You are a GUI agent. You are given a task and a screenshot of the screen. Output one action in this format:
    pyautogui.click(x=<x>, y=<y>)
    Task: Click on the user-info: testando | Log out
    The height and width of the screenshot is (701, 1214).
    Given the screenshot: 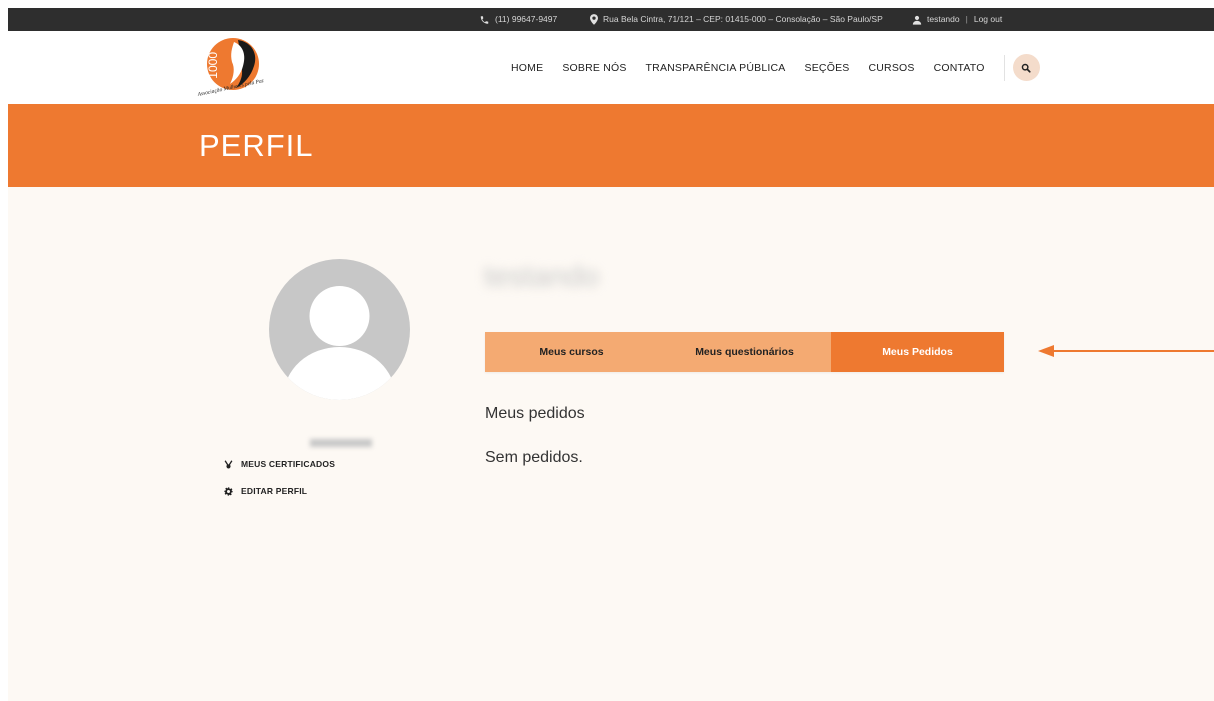 What is the action you would take?
    pyautogui.click(x=957, y=19)
    